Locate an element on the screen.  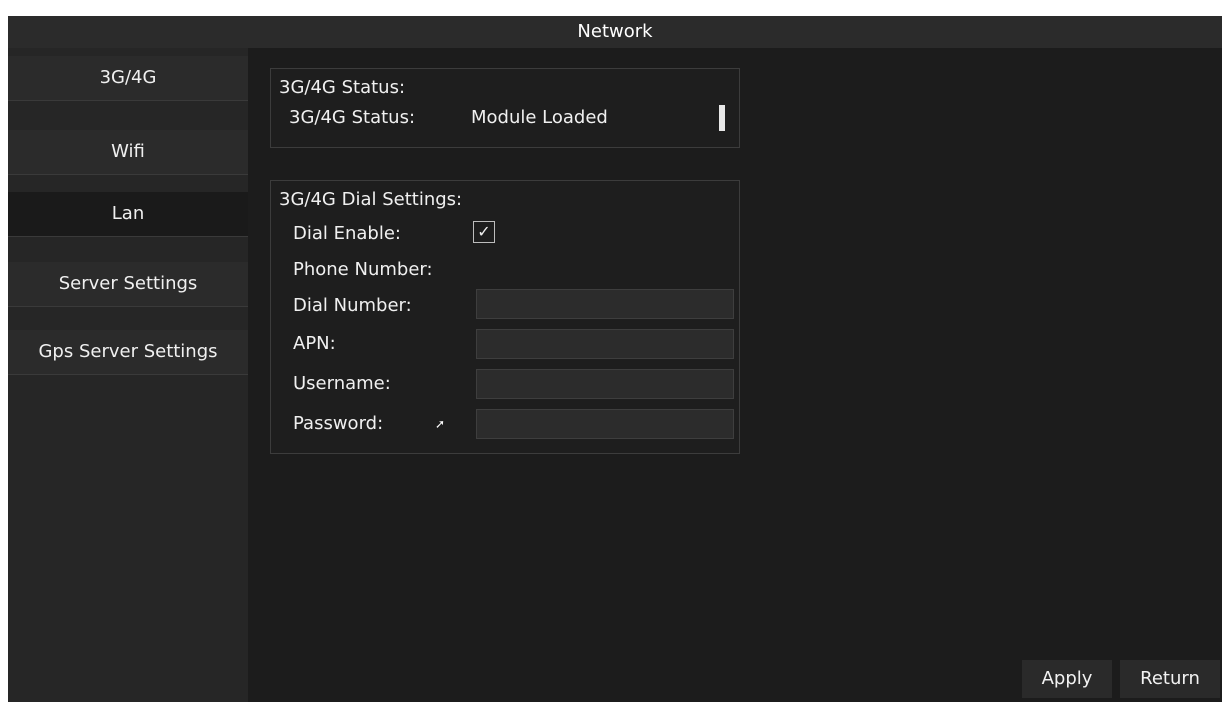
apply-button: Apply is located at coordinates (1067, 679).